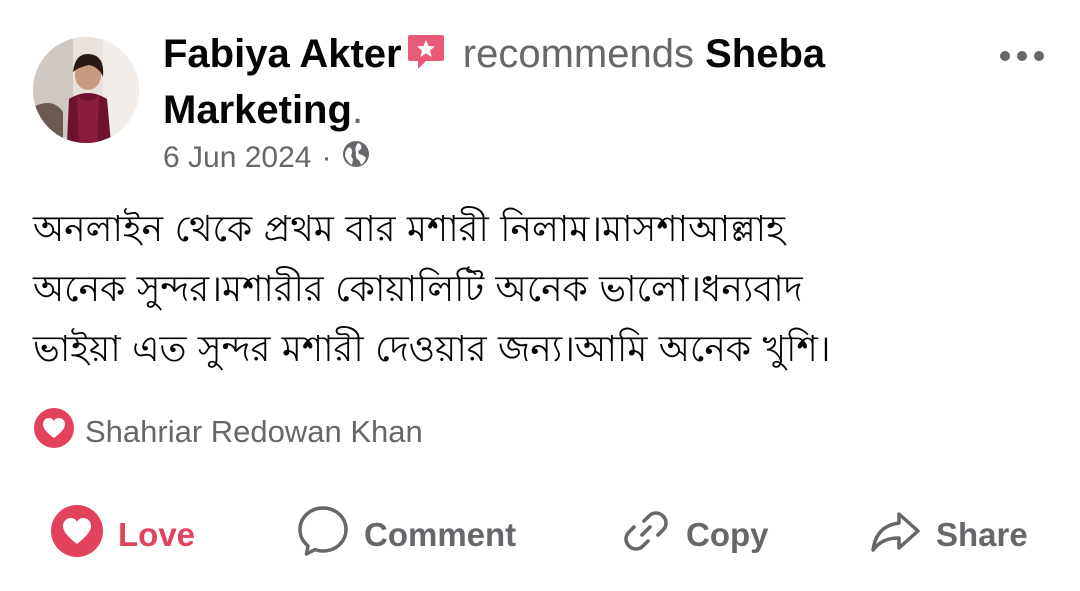 Image resolution: width=1080 pixels, height=591 pixels. I want to click on author-name: Fabiya Akter, so click(282, 54).